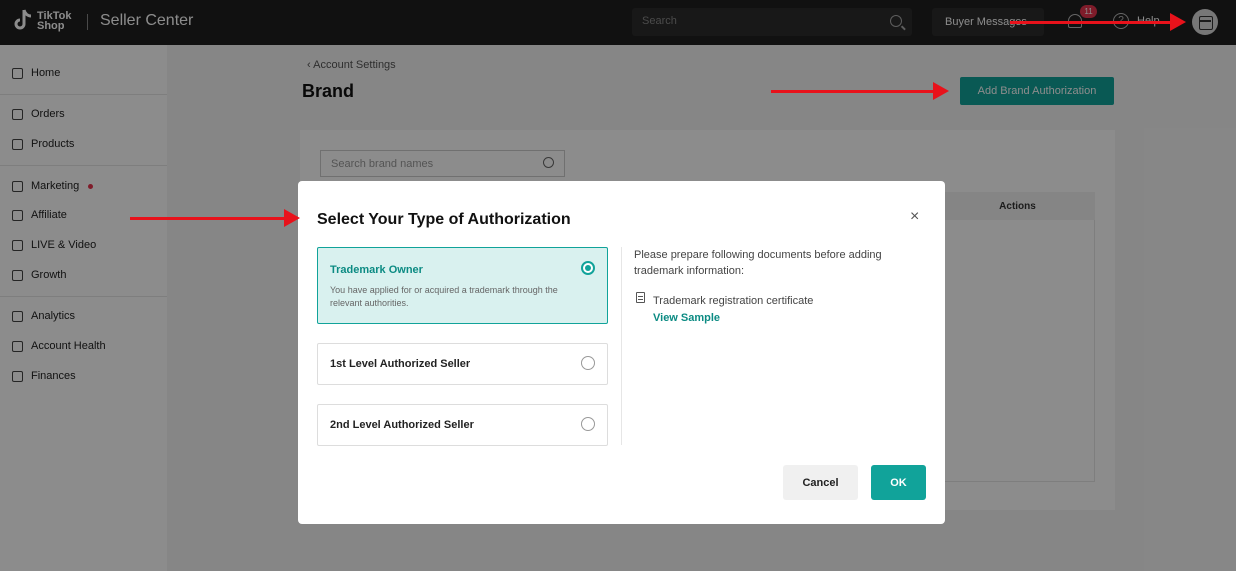 This screenshot has width=1236, height=571. I want to click on view-sample-link: View Sample, so click(686, 318).